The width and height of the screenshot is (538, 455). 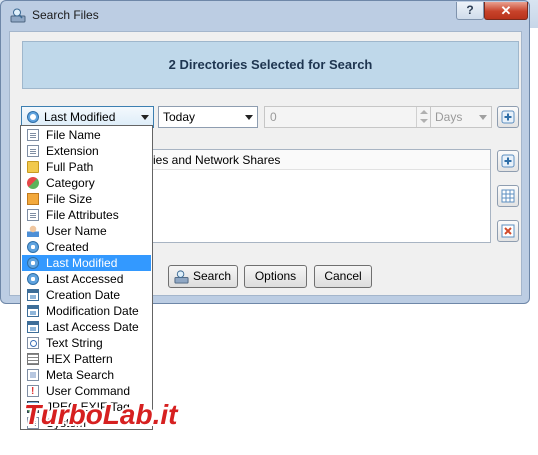 I want to click on dropdown-item: Last Modified, so click(x=86, y=263).